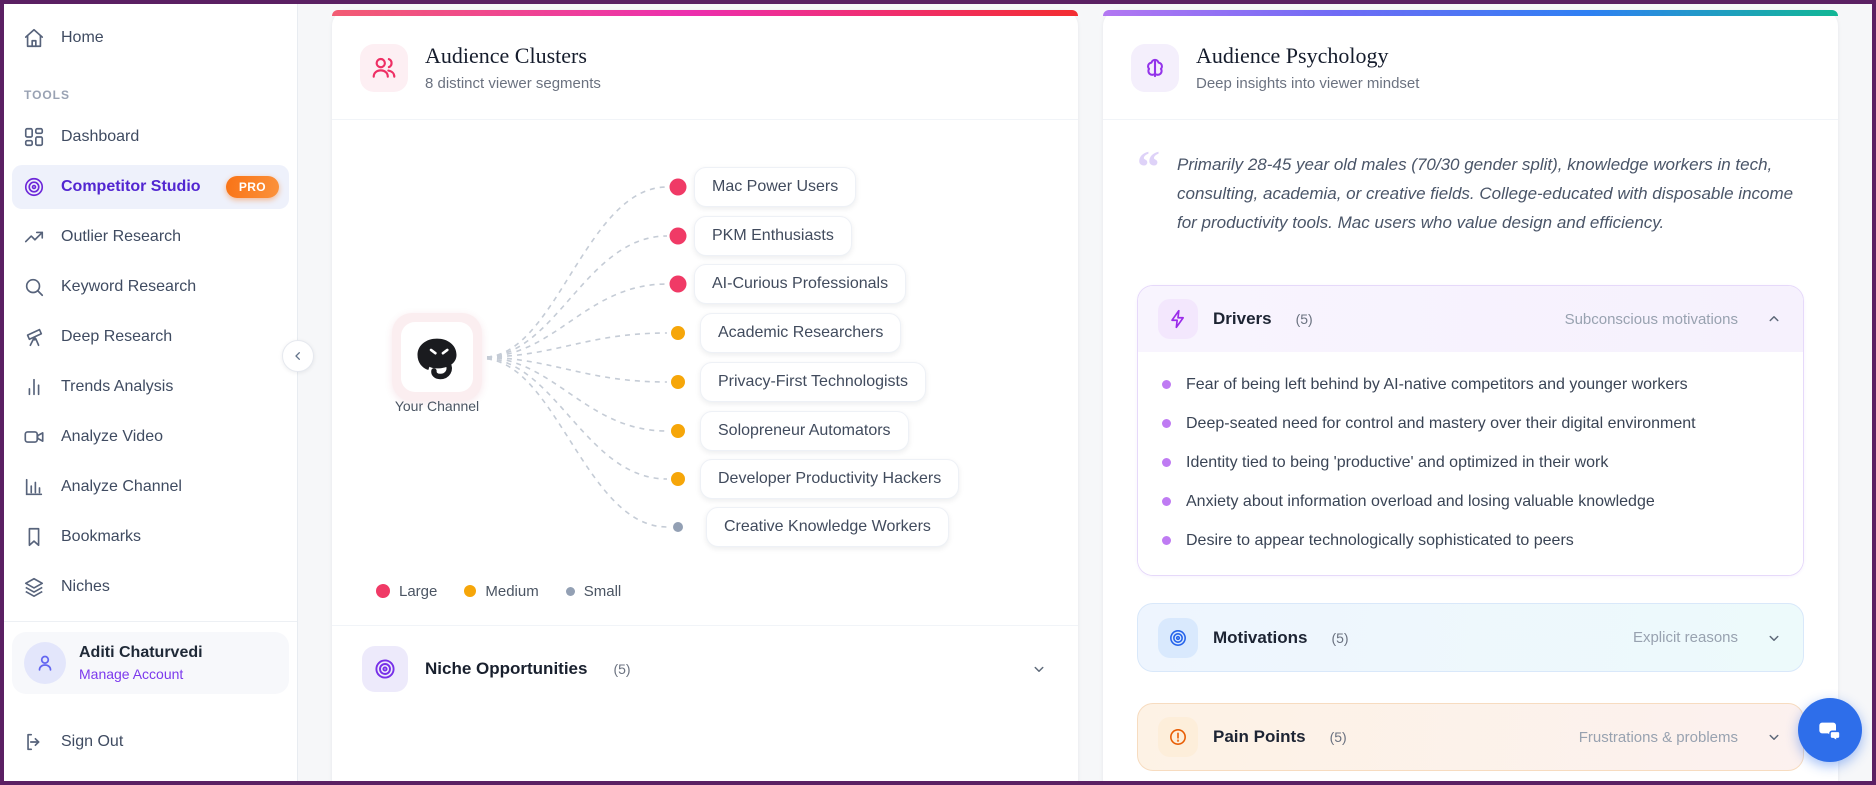 The width and height of the screenshot is (1876, 785). What do you see at coordinates (150, 38) in the screenshot?
I see `sidebar-item-home: Home` at bounding box center [150, 38].